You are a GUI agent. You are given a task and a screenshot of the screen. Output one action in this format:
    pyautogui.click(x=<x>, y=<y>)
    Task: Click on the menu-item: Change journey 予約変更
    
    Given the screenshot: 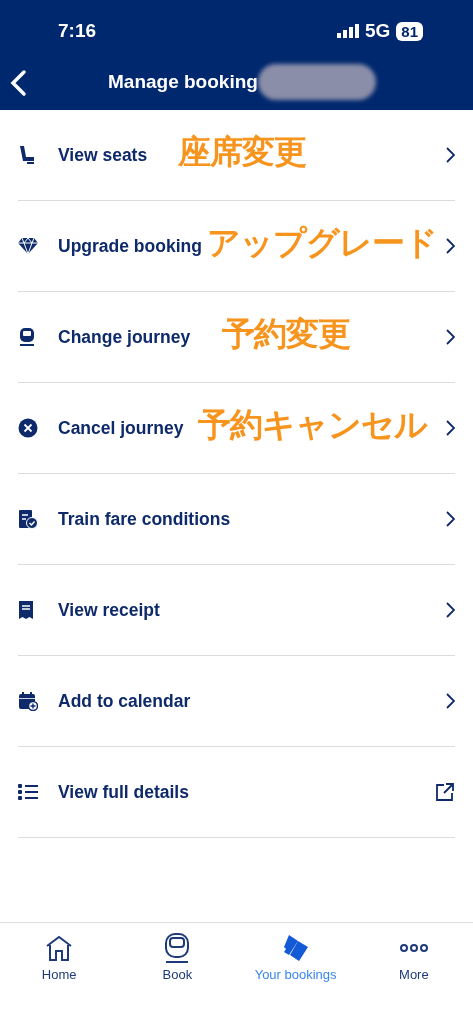 What is the action you would take?
    pyautogui.click(x=236, y=337)
    